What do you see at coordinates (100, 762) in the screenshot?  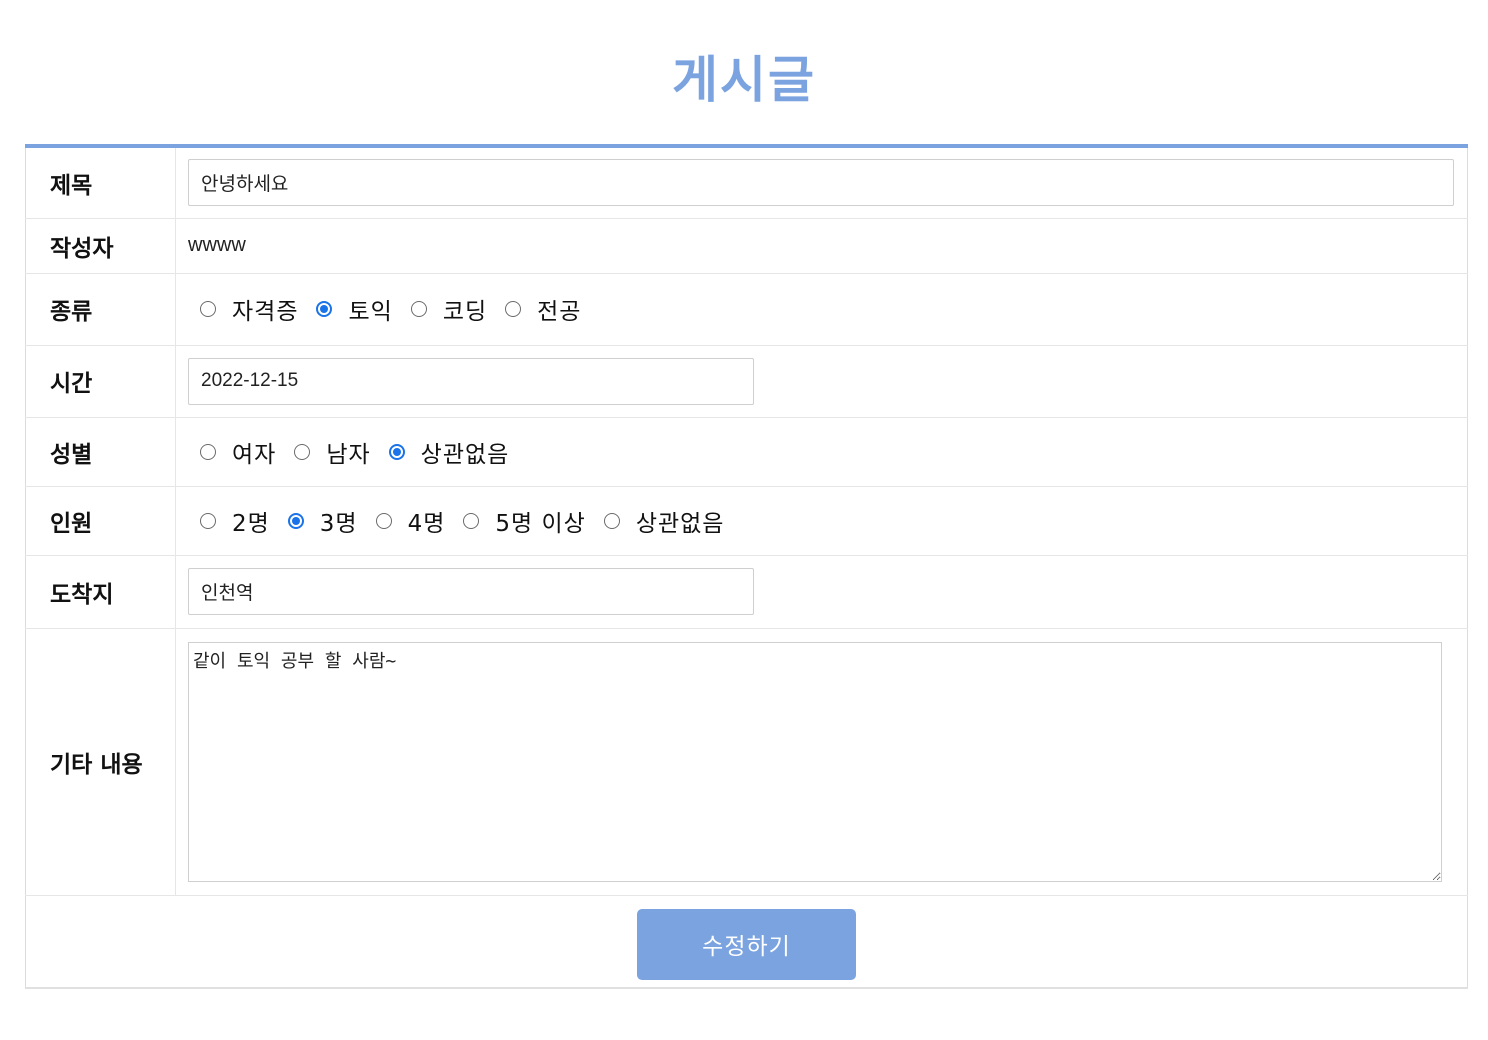 I see `memo-label: 기타 내용` at bounding box center [100, 762].